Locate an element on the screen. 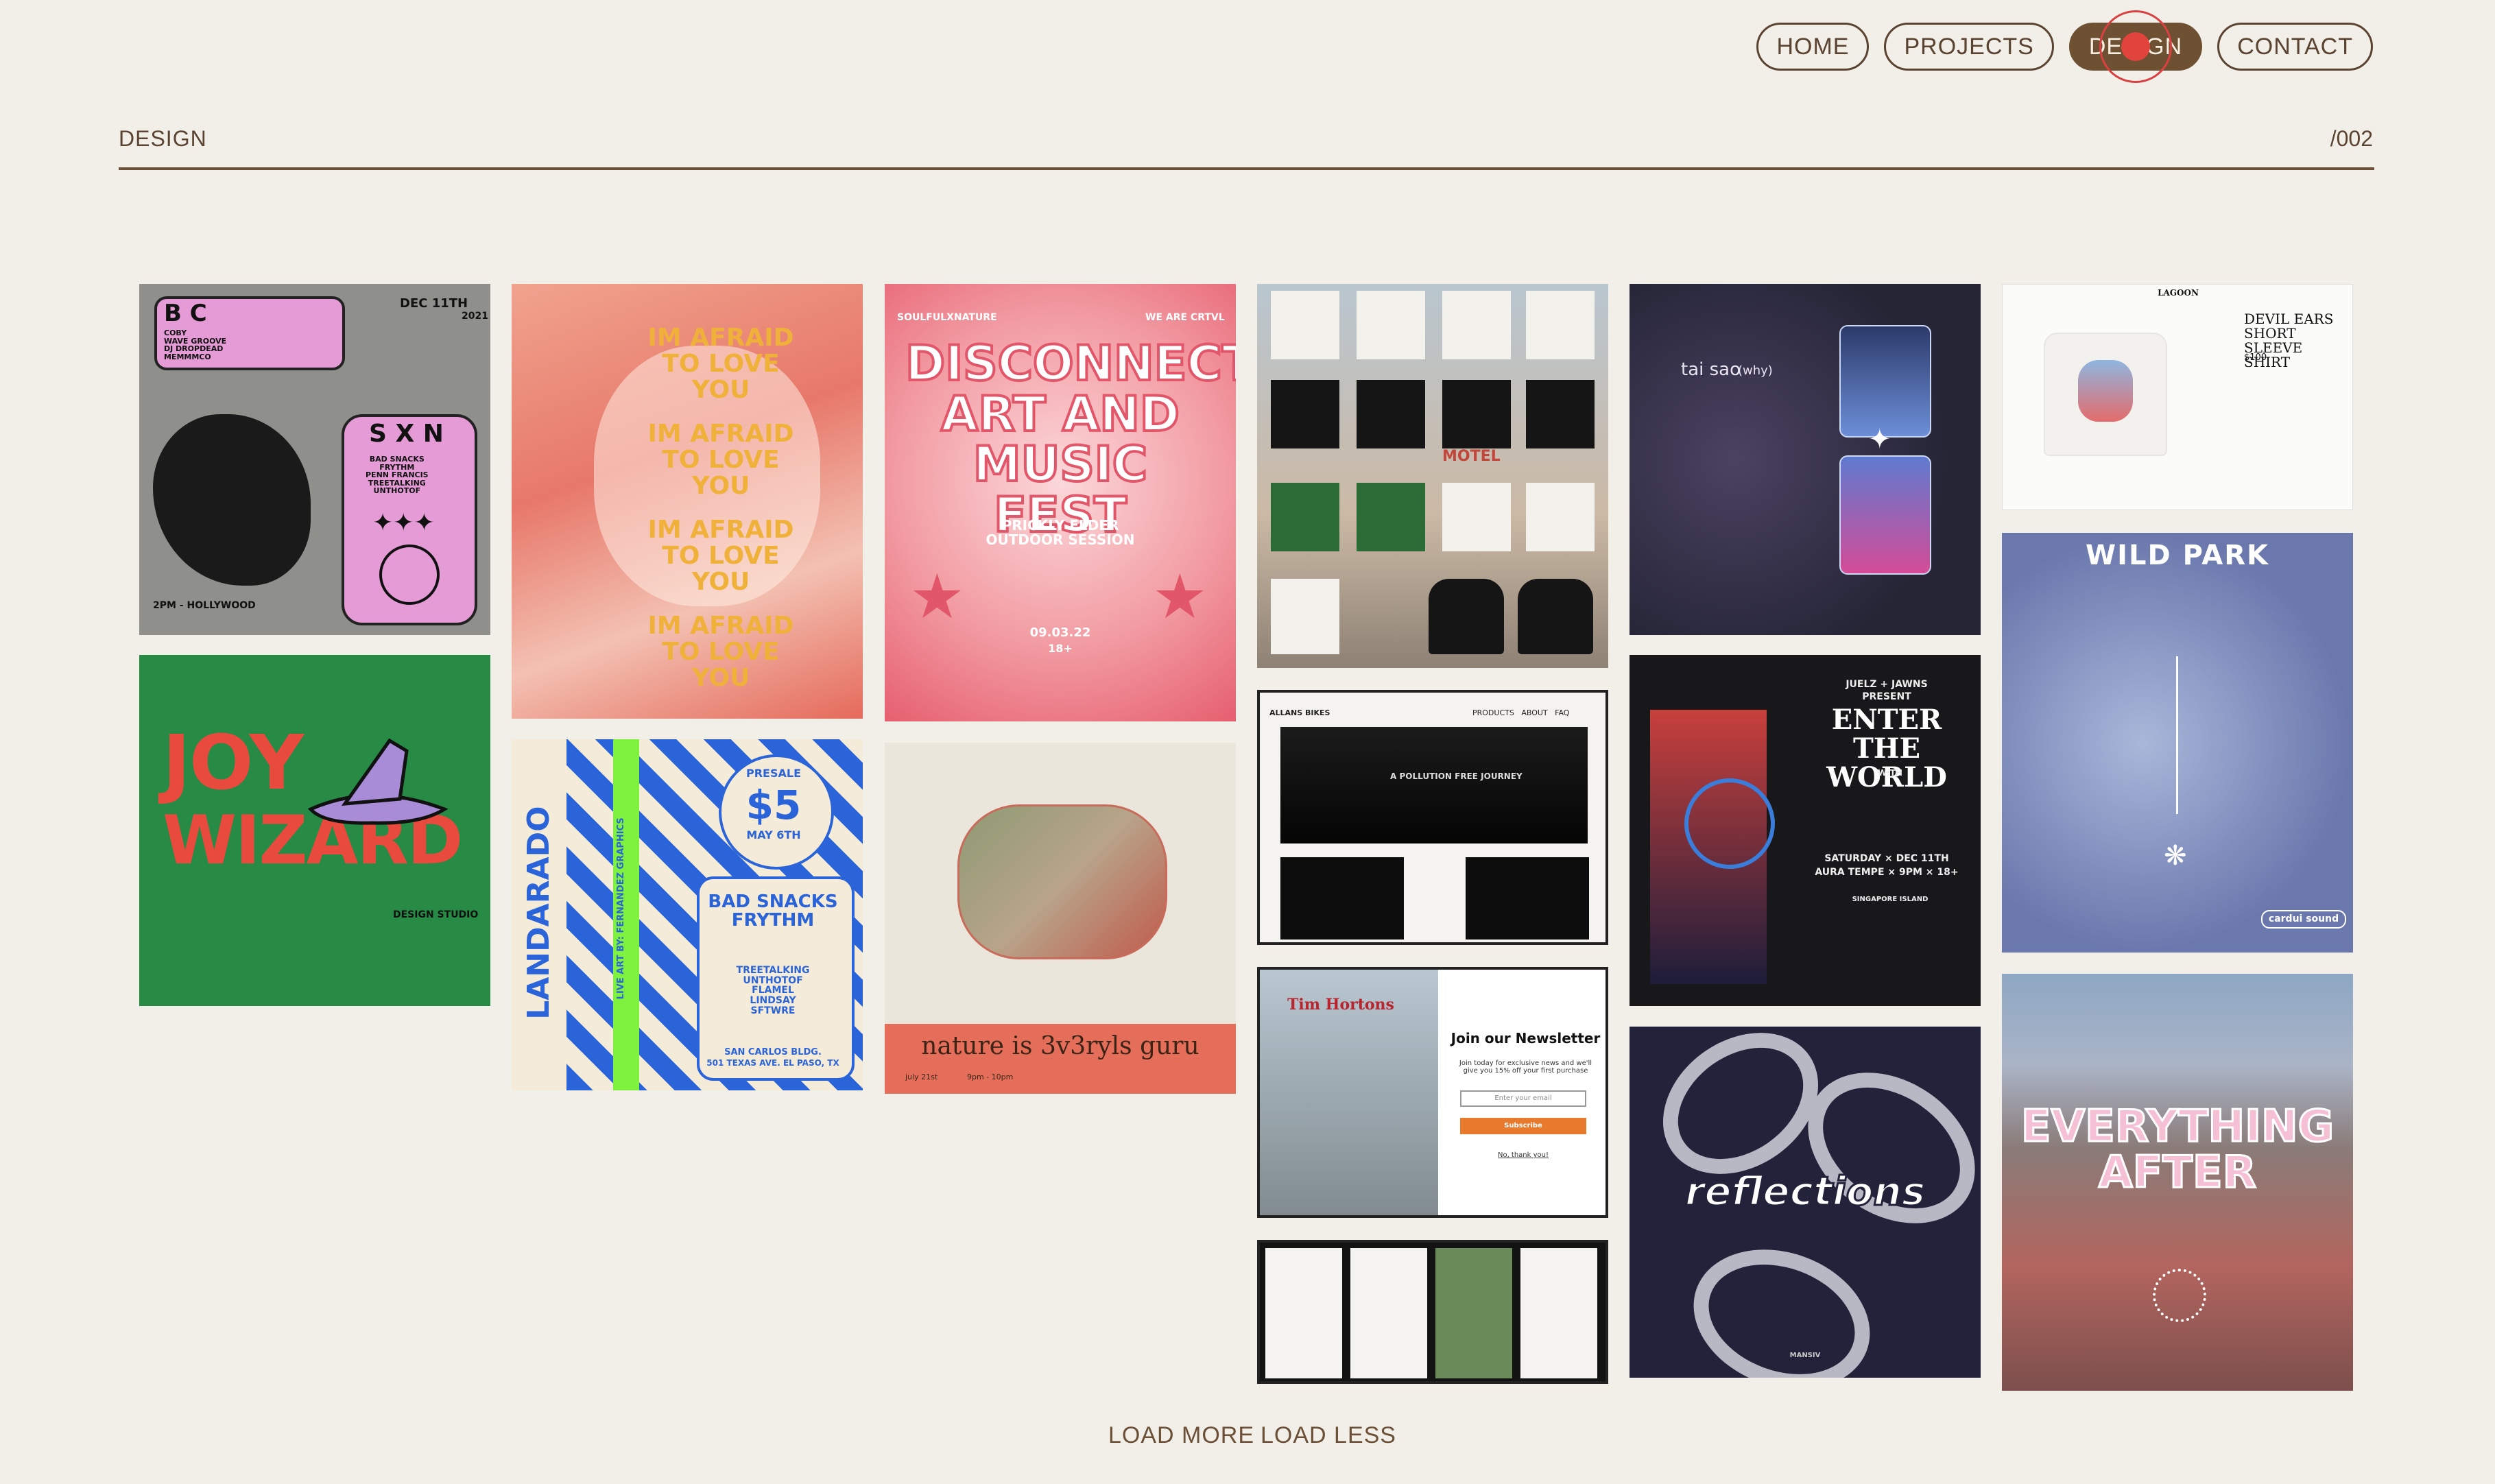 Image resolution: width=2495 pixels, height=1484 pixels. bc-time: 2PM - HOLLYWOOD is located at coordinates (205, 605).